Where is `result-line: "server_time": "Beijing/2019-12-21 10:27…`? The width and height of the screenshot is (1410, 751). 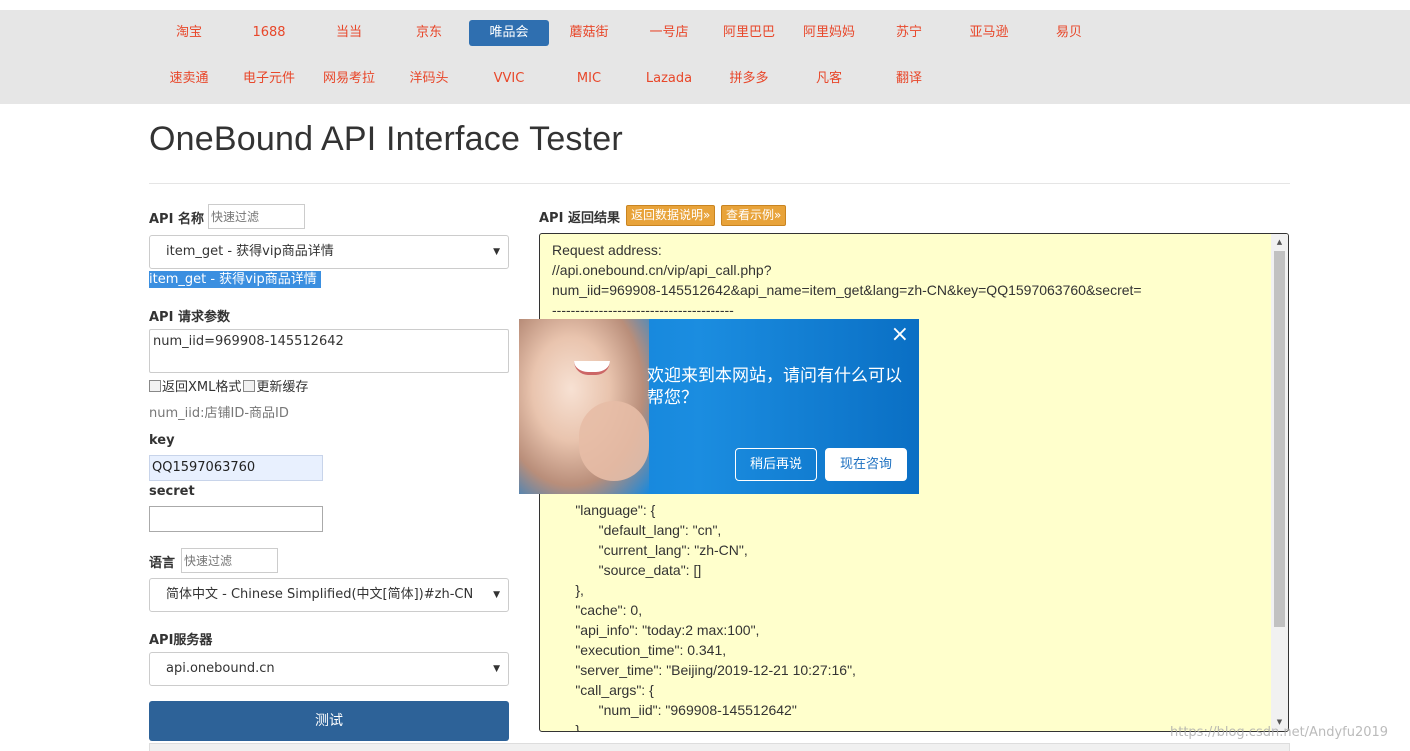 result-line: "server_time": "Beijing/2019-12-21 10:27… is located at coordinates (704, 670).